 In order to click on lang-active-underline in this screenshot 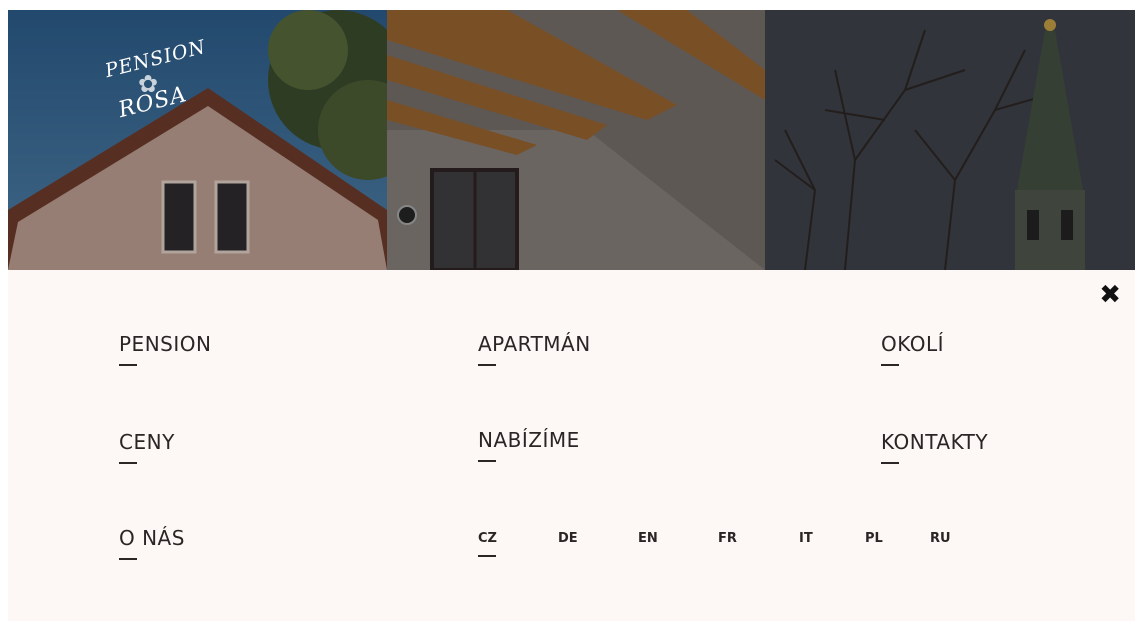, I will do `click(487, 556)`.